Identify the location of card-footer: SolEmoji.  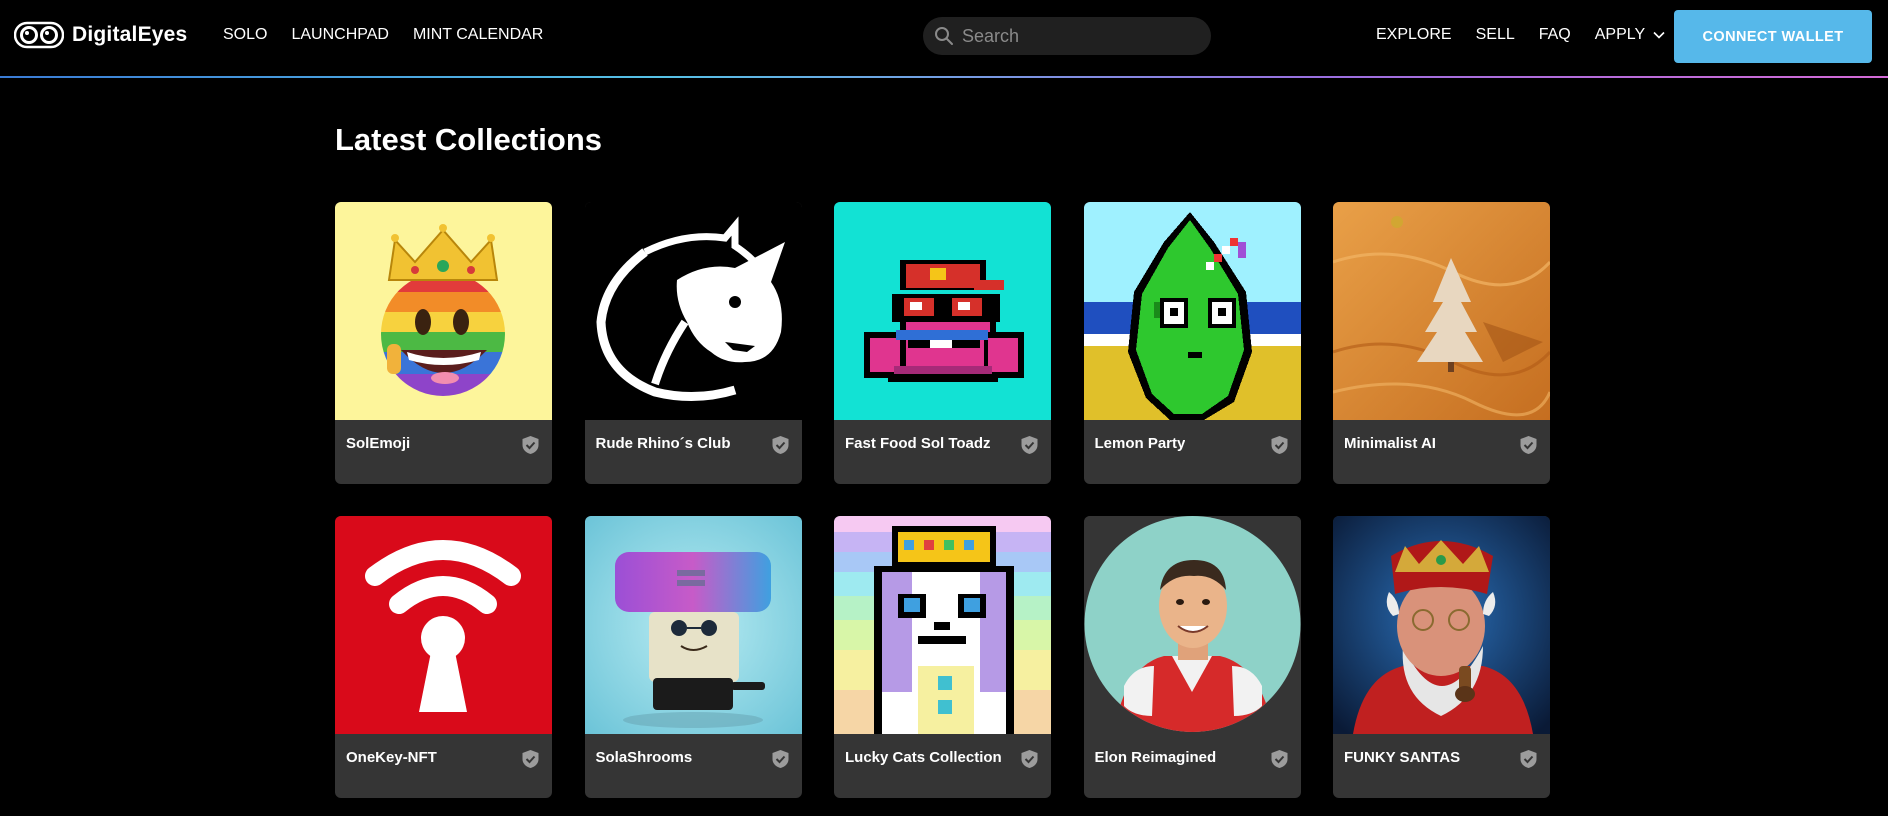
(443, 452).